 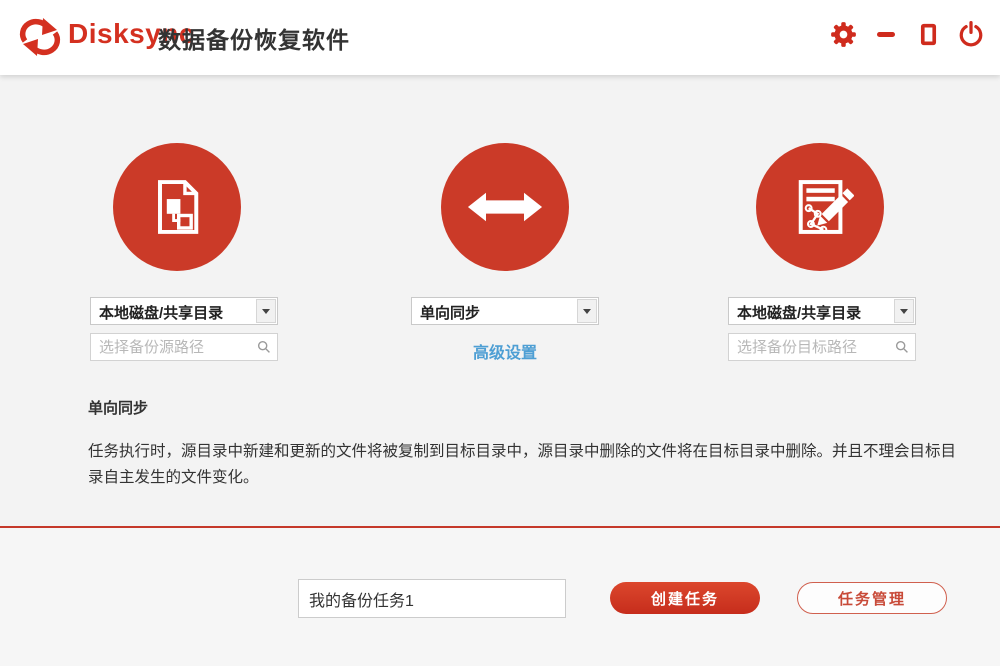 I want to click on double-arrow-icon, so click(x=505, y=207).